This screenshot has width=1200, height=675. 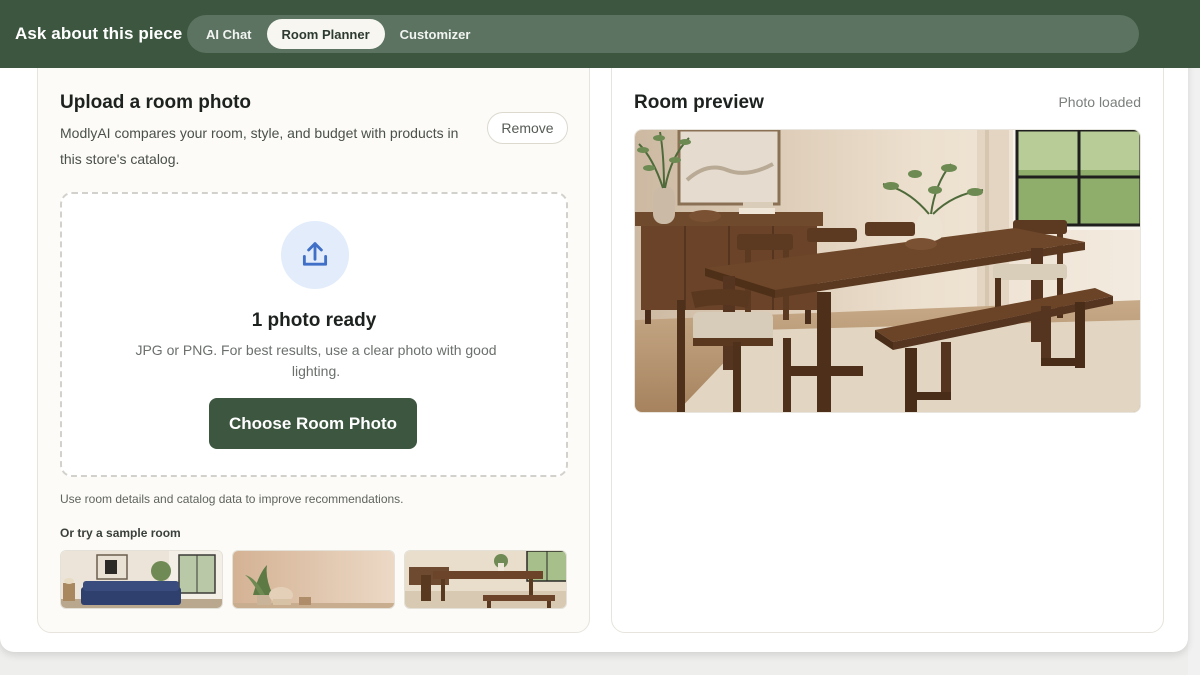 I want to click on preview-title: Room preview, so click(x=699, y=102).